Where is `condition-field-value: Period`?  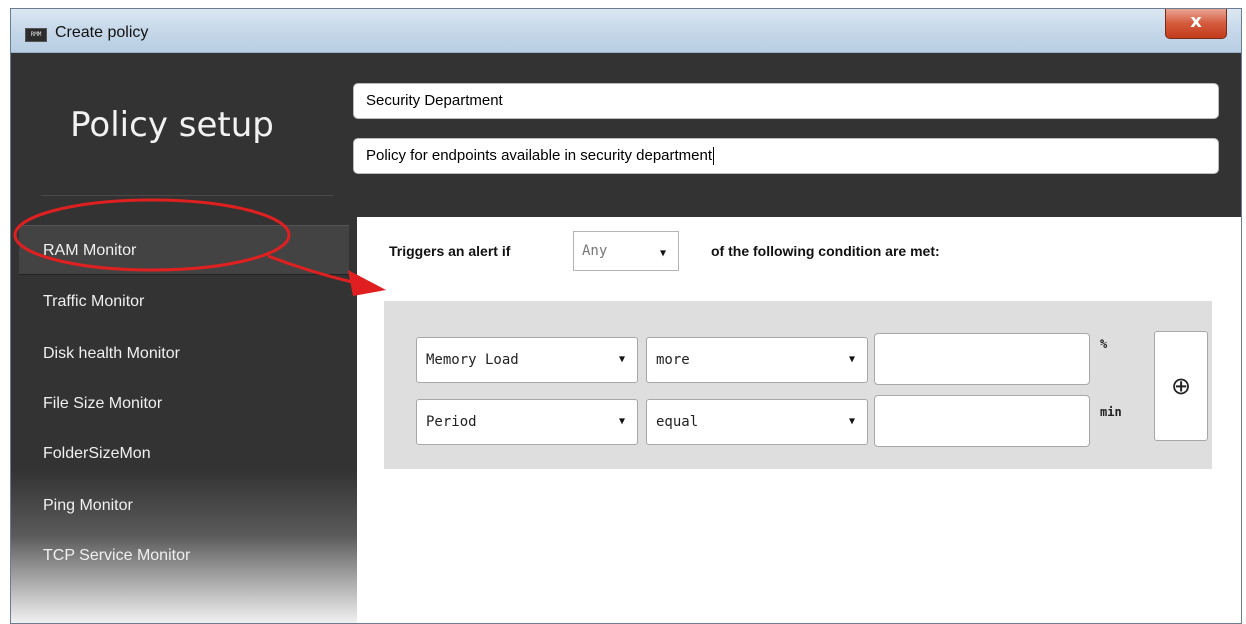
condition-field-value: Period is located at coordinates (451, 422).